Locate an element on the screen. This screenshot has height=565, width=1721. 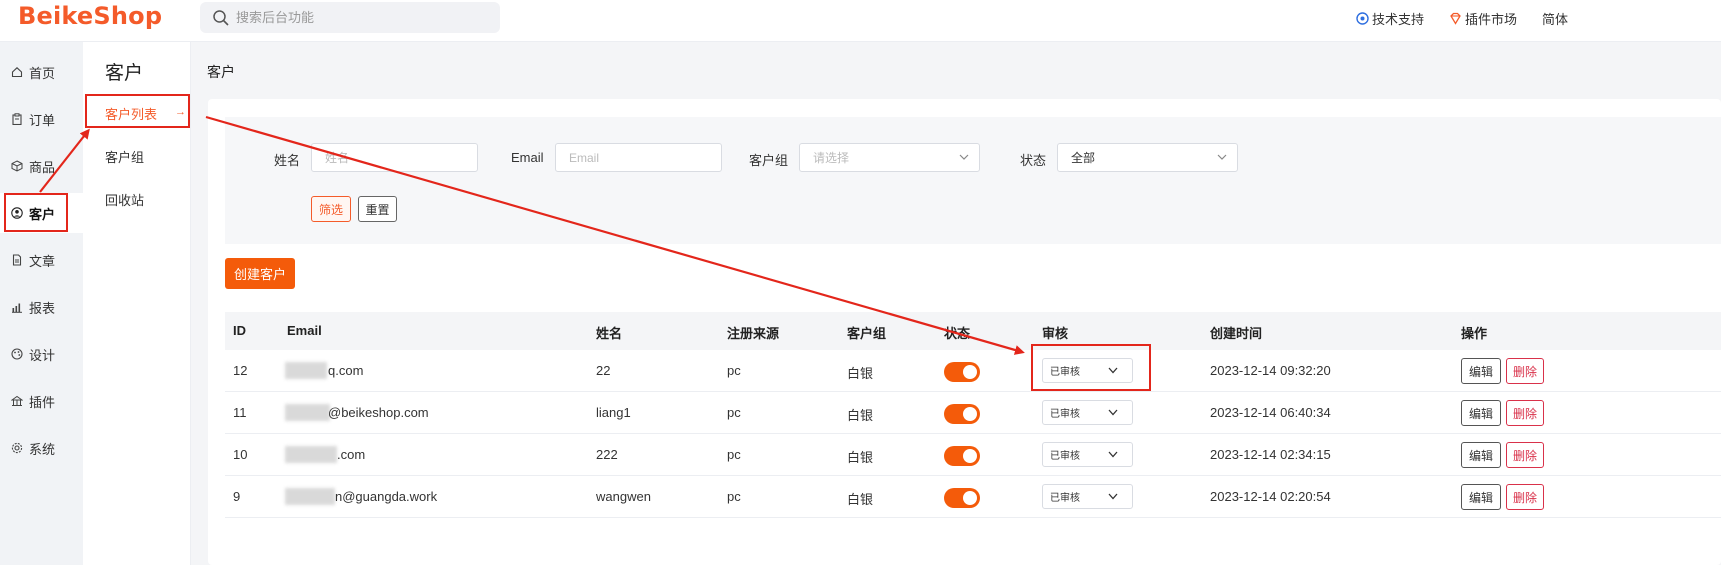
nav-label-system: 系统 is located at coordinates (42, 449).